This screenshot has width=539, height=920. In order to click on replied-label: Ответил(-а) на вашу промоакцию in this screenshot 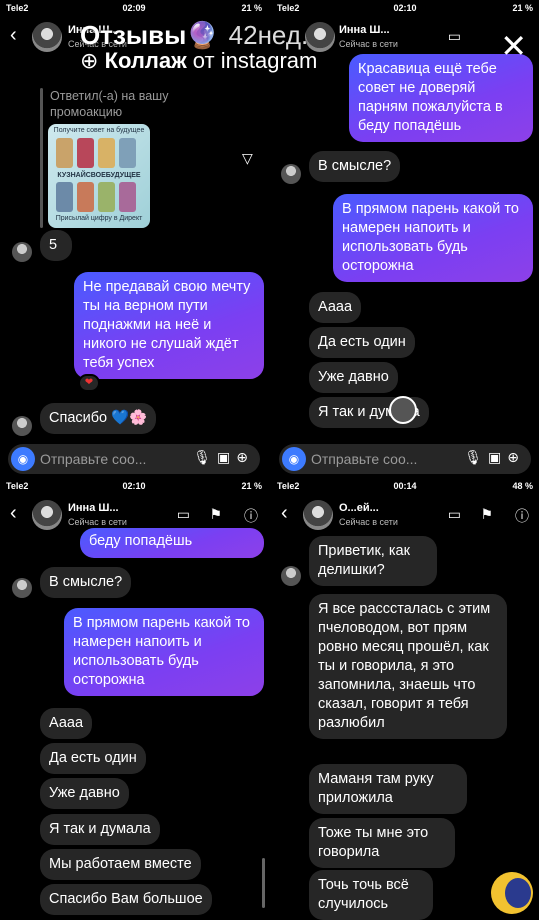, I will do `click(109, 104)`.